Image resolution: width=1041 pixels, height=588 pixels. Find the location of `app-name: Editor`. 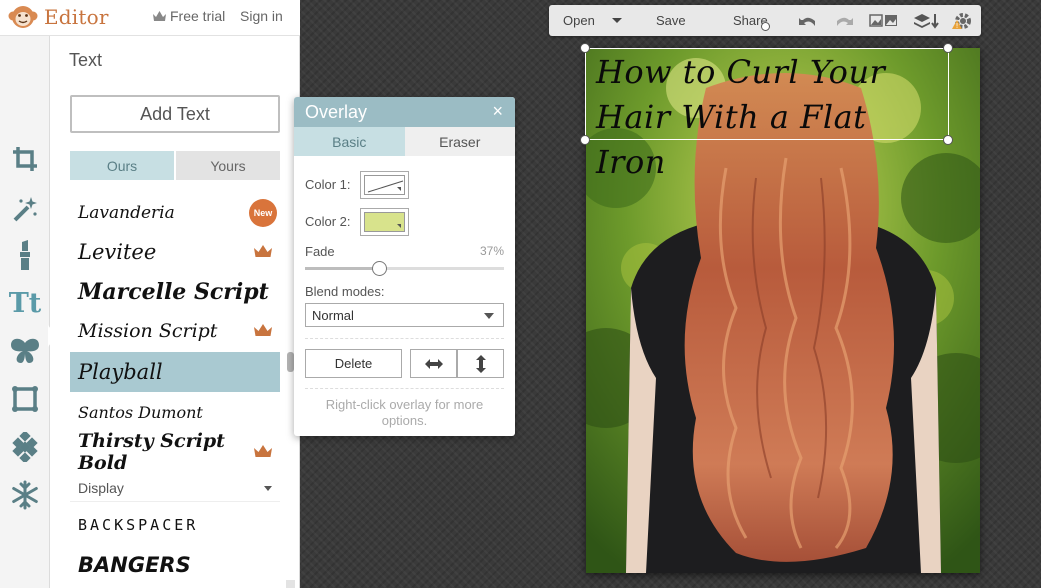

app-name: Editor is located at coordinates (76, 17).